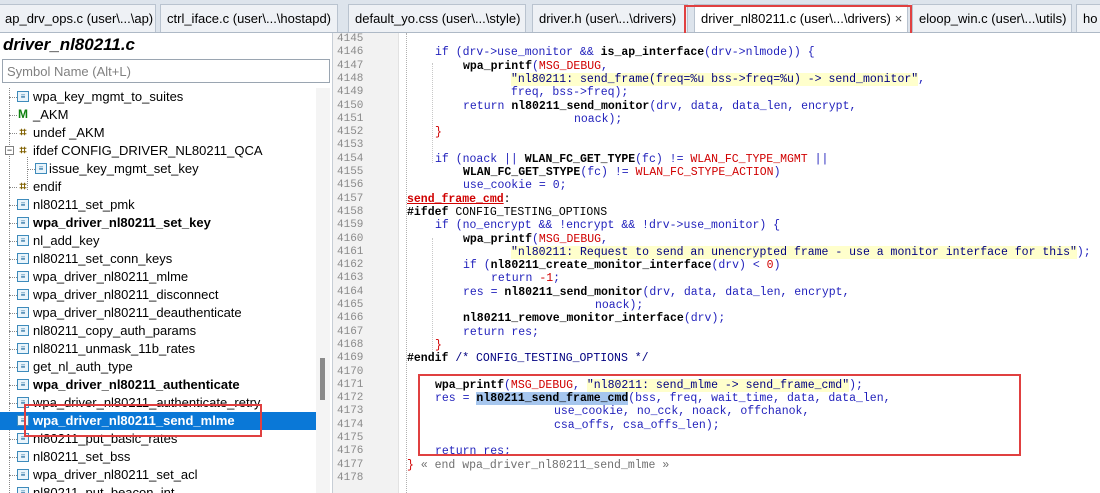 The image size is (1100, 493). Describe the element at coordinates (350, 477) in the screenshot. I see `code-line: 4178` at that location.